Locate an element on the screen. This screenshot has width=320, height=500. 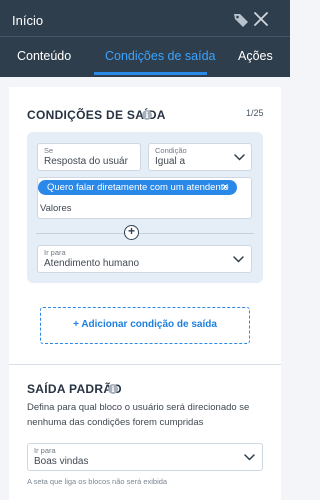
value-chip-label: Quero falar diretamente com um atendente is located at coordinates (138, 187).